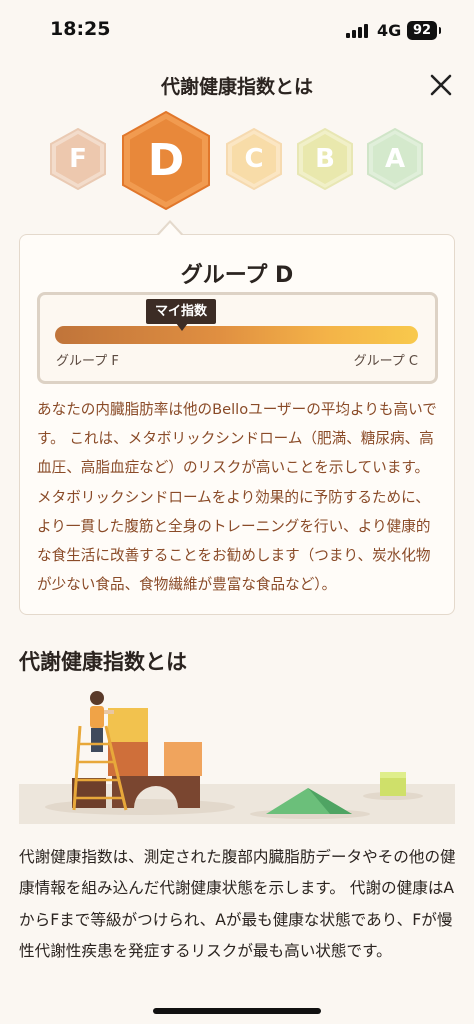  Describe the element at coordinates (181, 311) in the screenshot. I see `my-index-marker: マイ指数` at that location.